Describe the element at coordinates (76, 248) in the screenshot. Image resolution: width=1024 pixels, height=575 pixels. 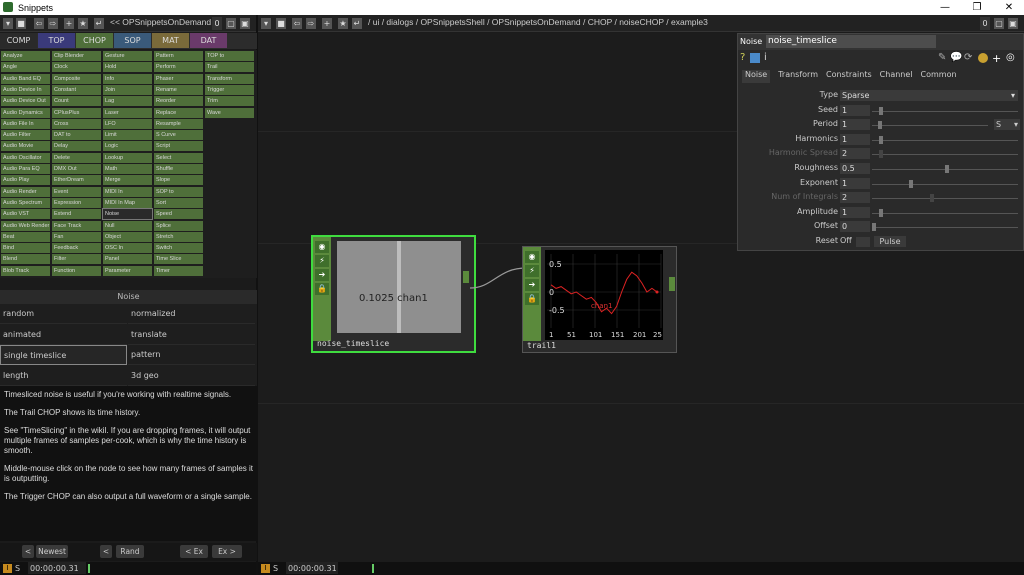
I see `operator-feedback: Feedback` at that location.